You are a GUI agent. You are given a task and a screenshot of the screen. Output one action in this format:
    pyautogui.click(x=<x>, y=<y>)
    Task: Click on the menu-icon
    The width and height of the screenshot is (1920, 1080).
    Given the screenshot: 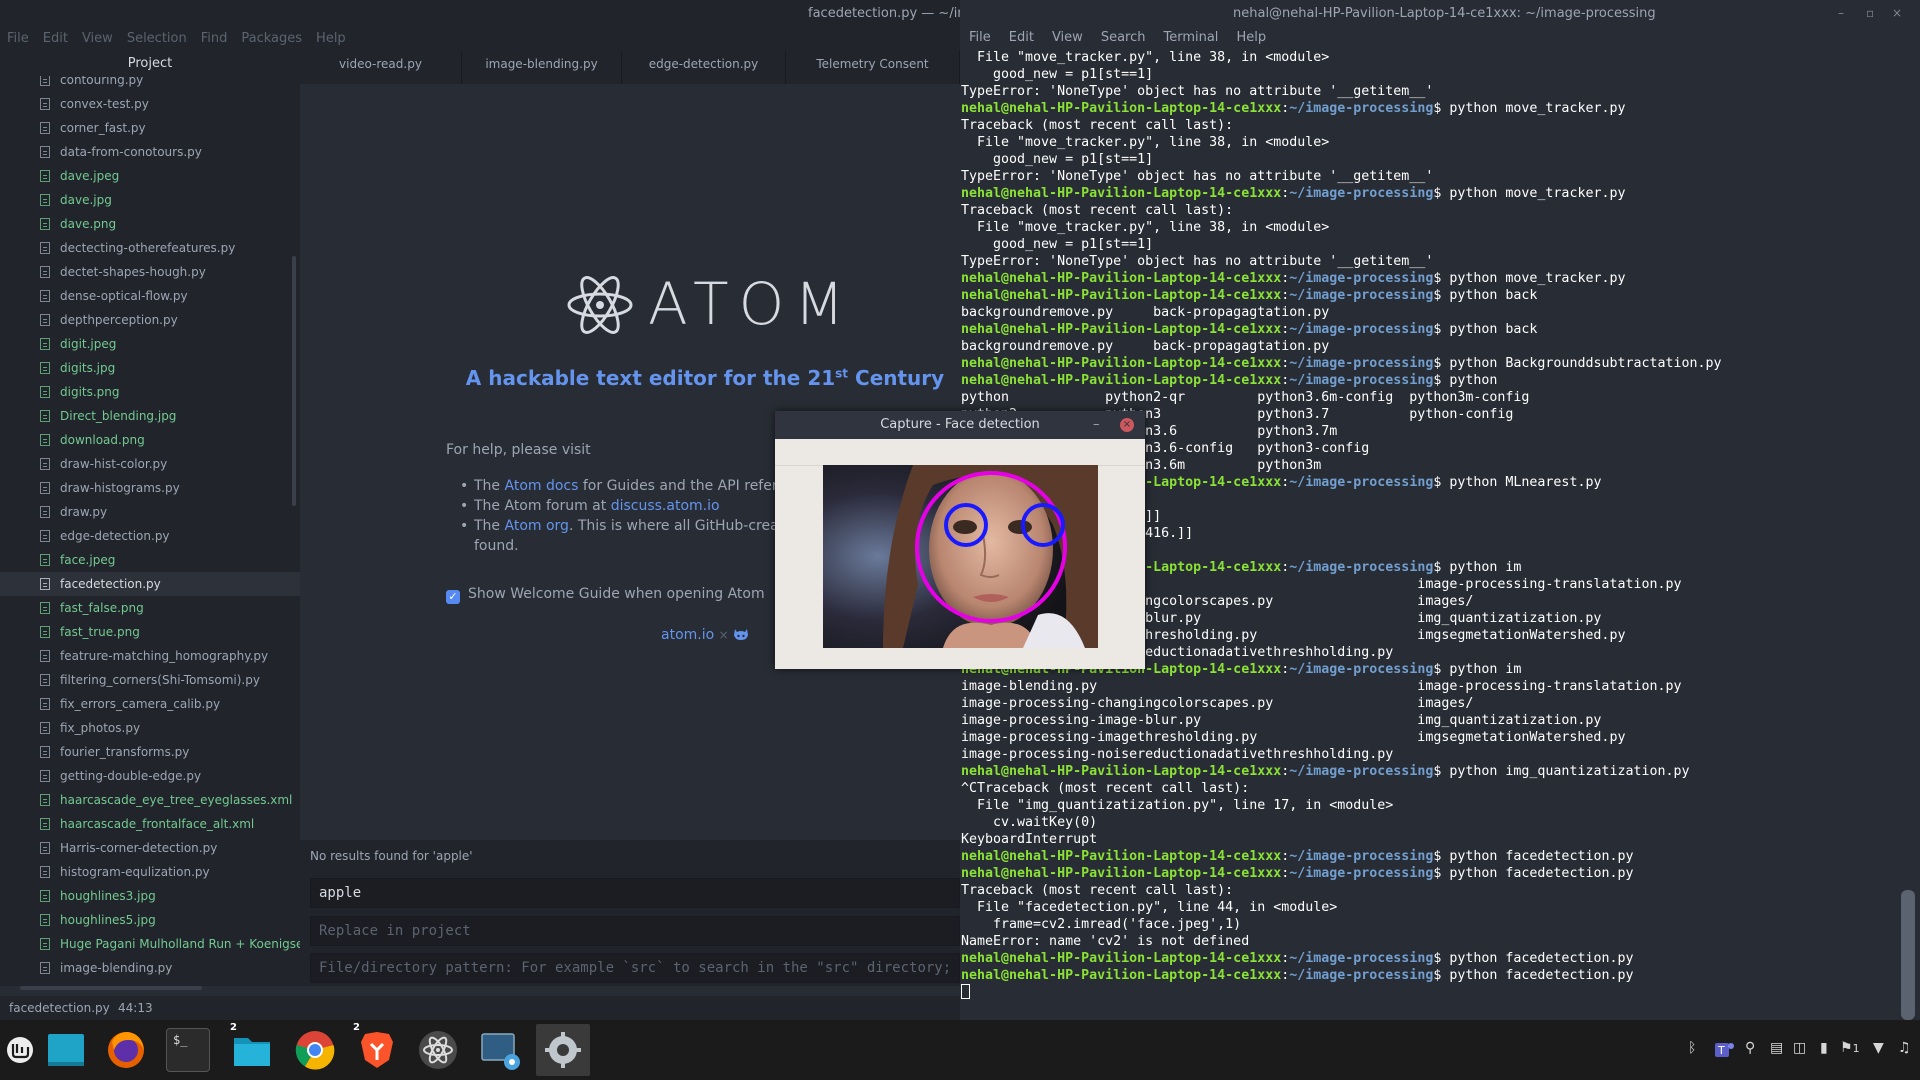 What is the action you would take?
    pyautogui.click(x=20, y=1050)
    